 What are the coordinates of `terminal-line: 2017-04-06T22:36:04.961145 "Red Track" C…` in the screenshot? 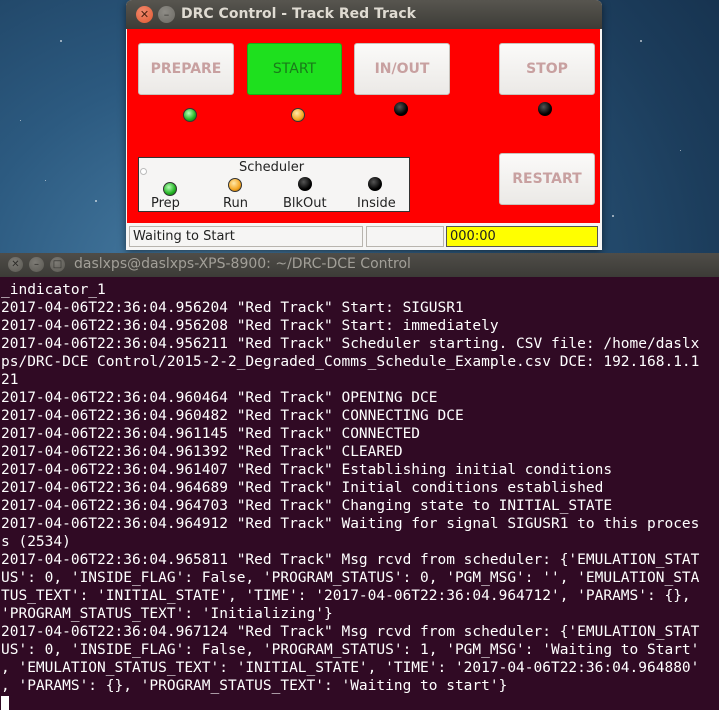 It's located at (211, 434).